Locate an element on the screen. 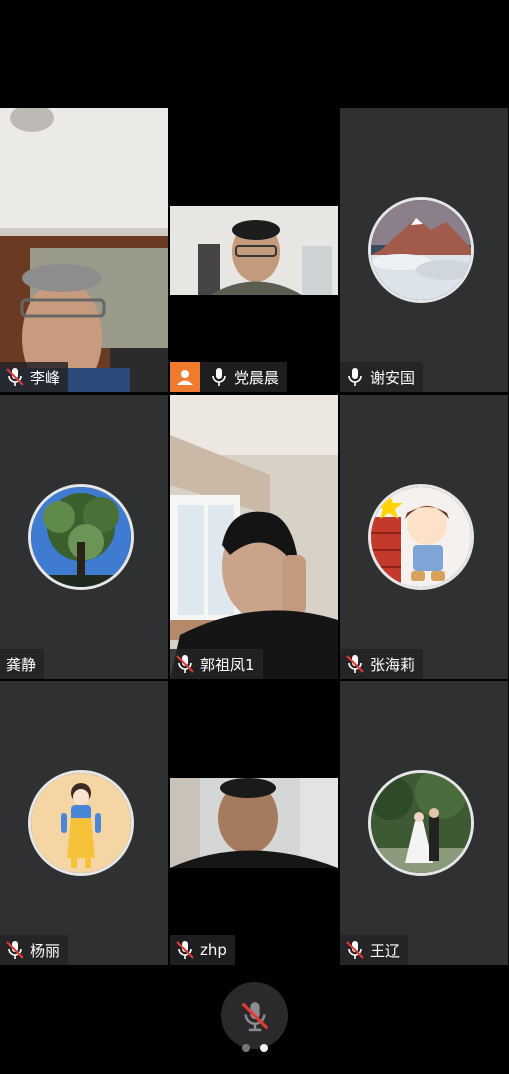  participant-name-label: 谢安国 is located at coordinates (382, 377).